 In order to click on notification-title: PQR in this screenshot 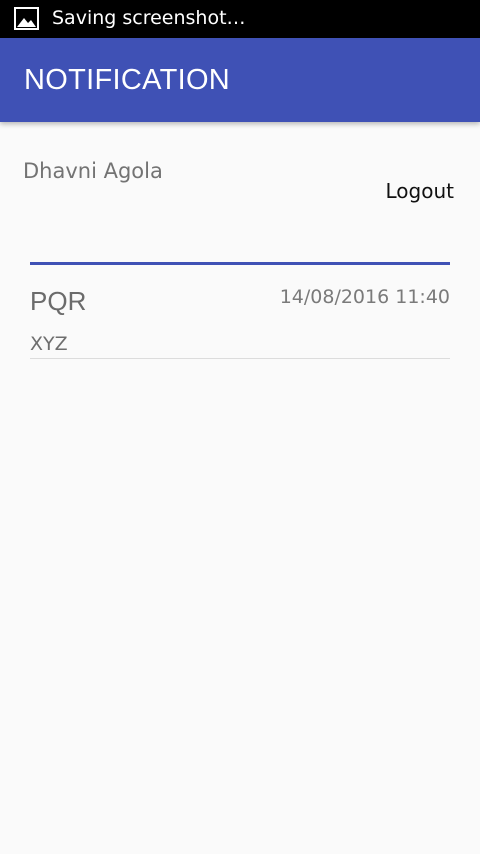, I will do `click(58, 301)`.